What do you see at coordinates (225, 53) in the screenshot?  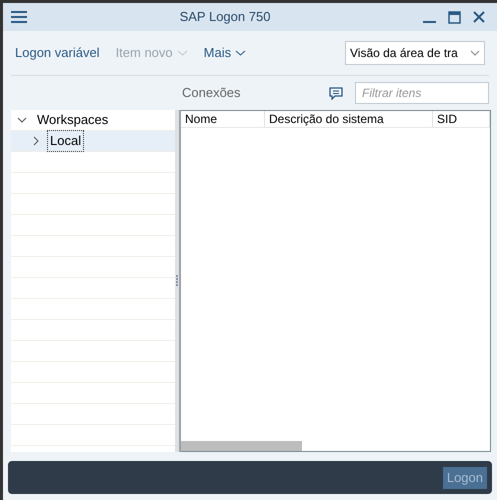 I see `menu-button: Mais` at bounding box center [225, 53].